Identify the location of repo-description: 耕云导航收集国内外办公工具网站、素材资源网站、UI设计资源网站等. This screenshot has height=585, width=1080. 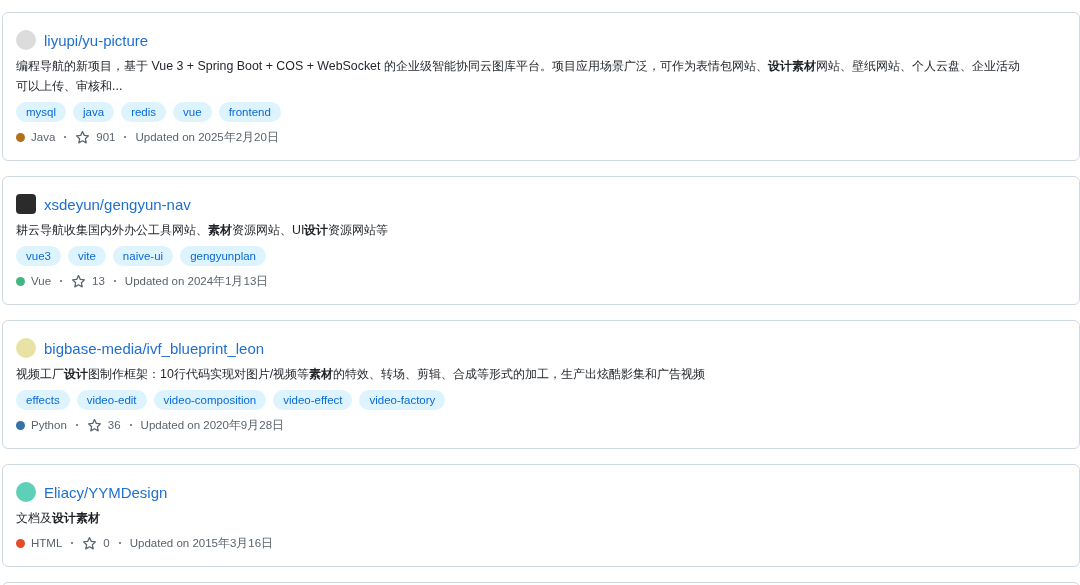
(203, 230).